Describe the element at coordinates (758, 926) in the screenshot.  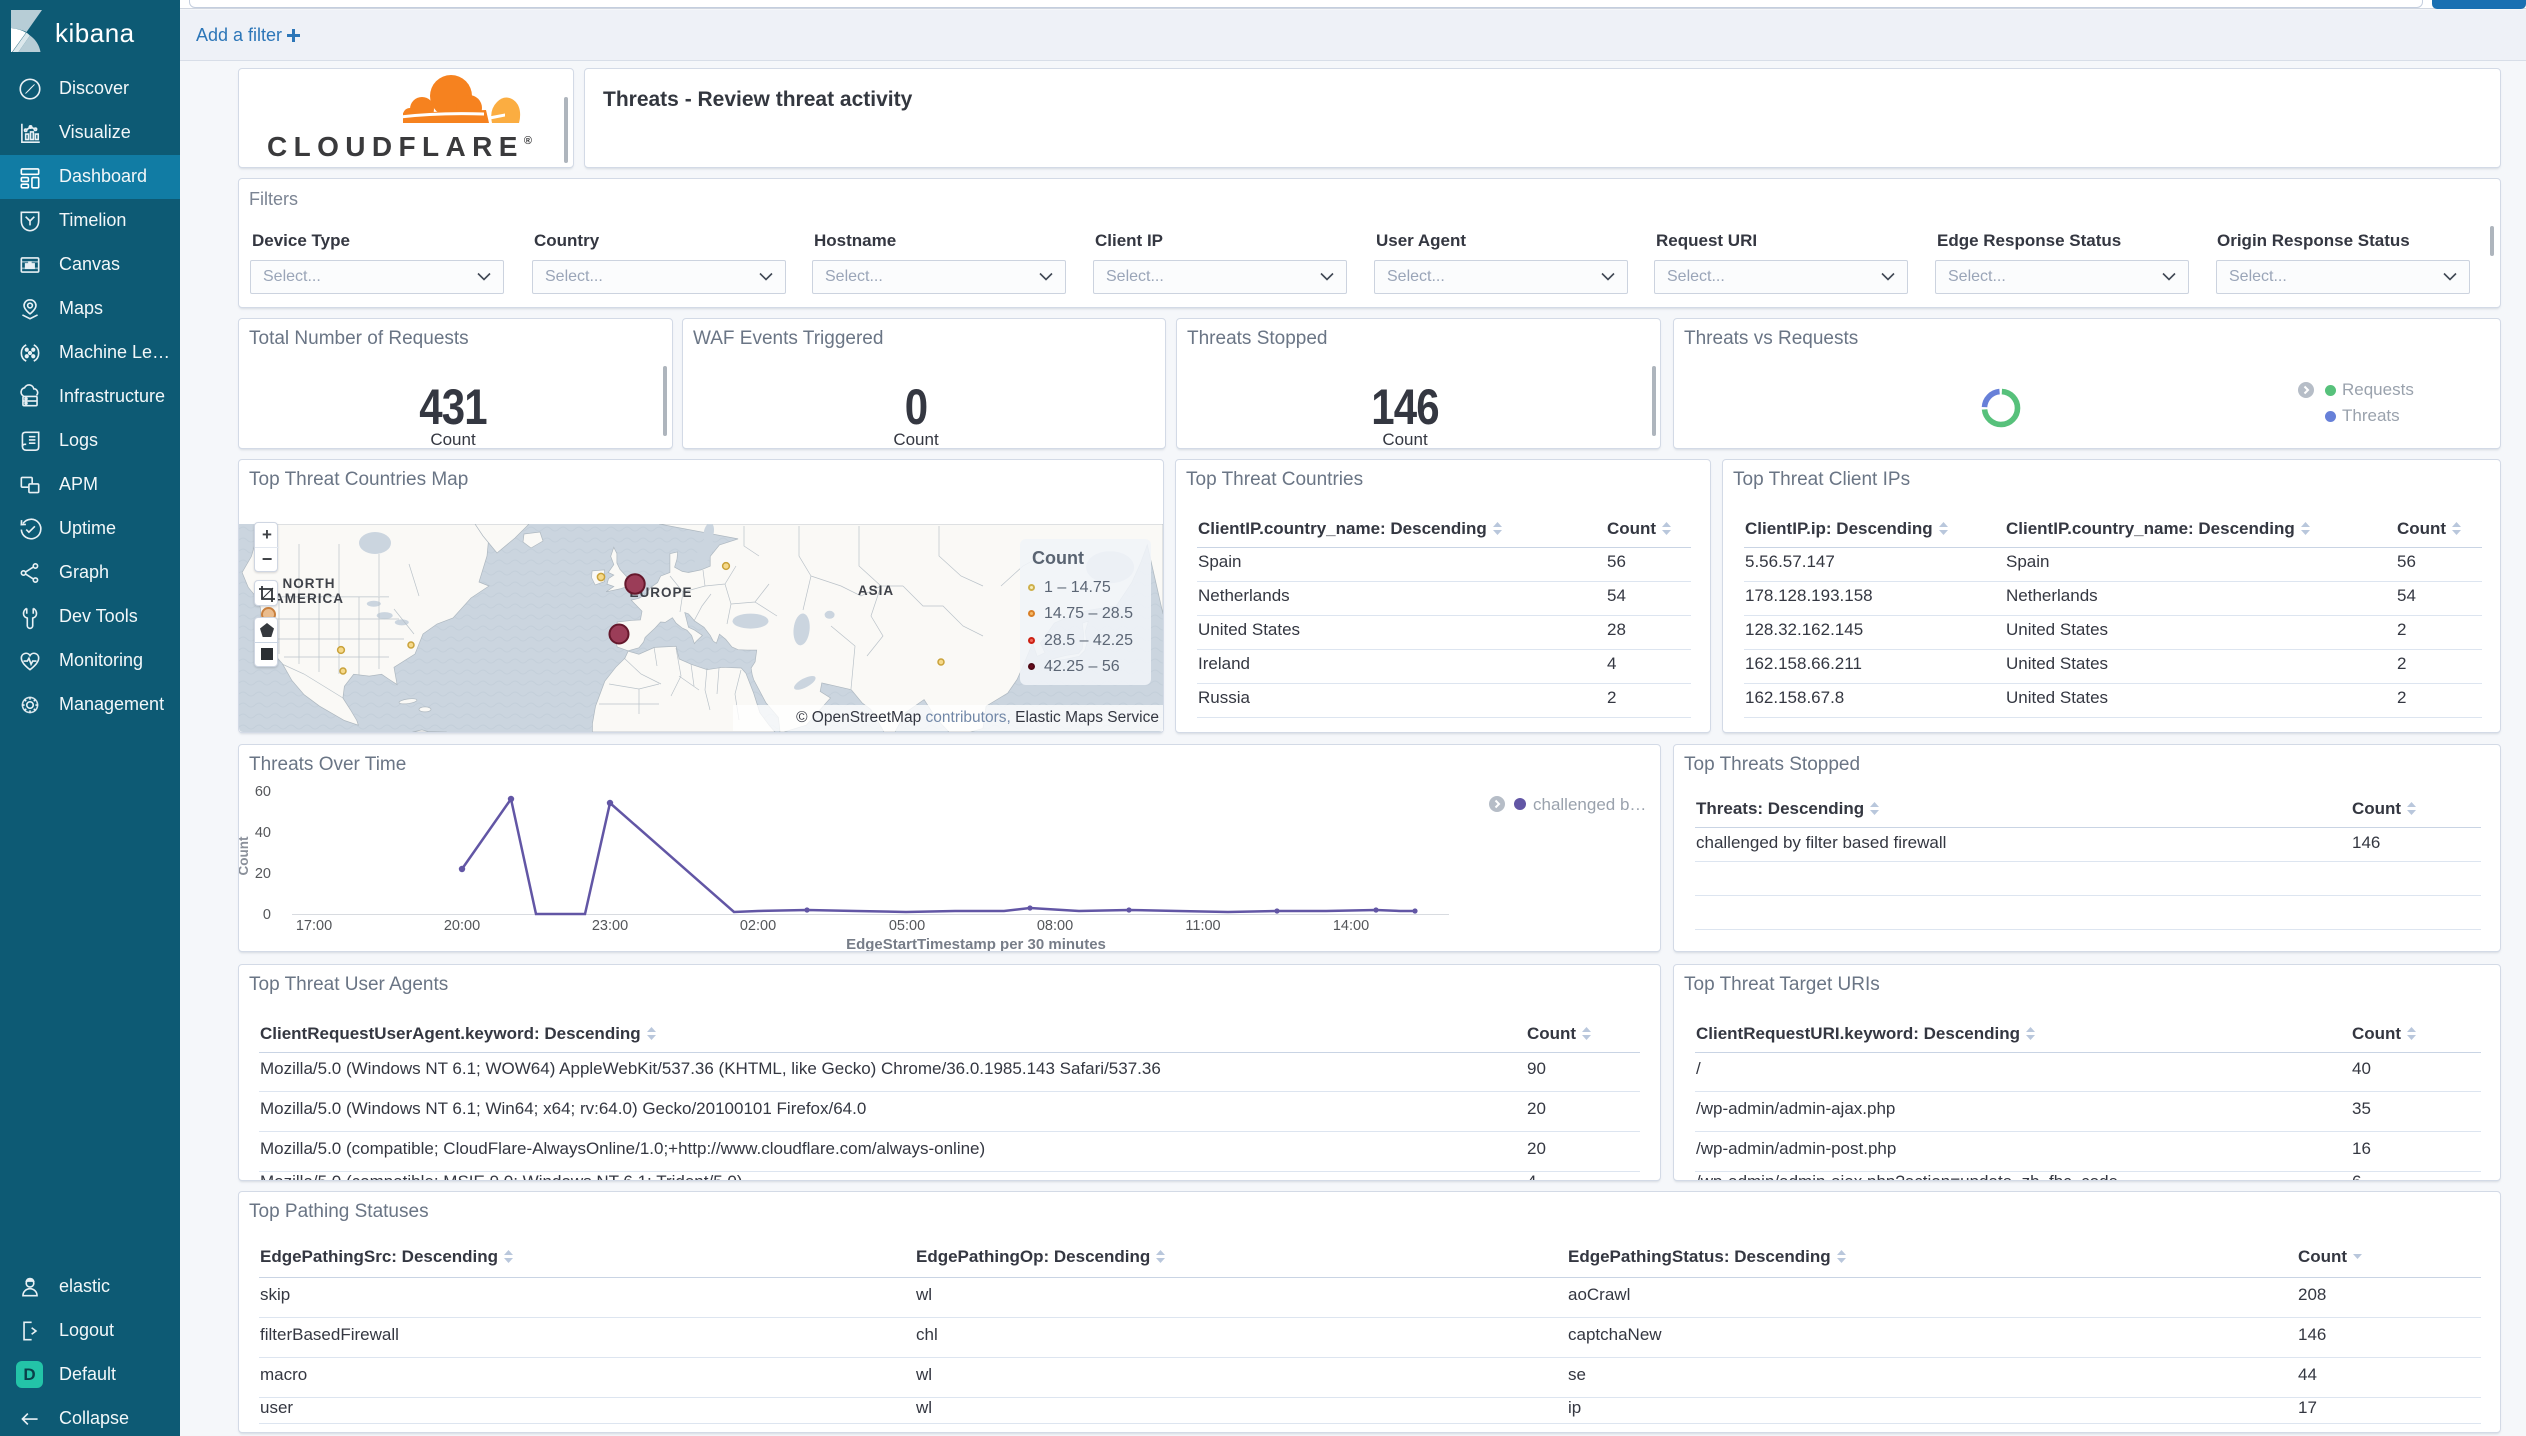
I see `svg-text: 02:00` at that location.